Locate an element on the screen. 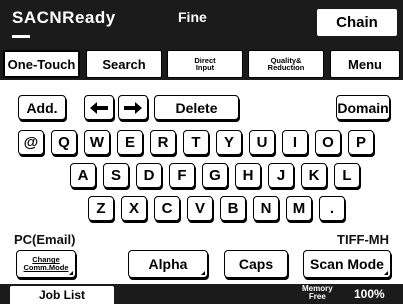  memory-percent: 100% is located at coordinates (369, 294).